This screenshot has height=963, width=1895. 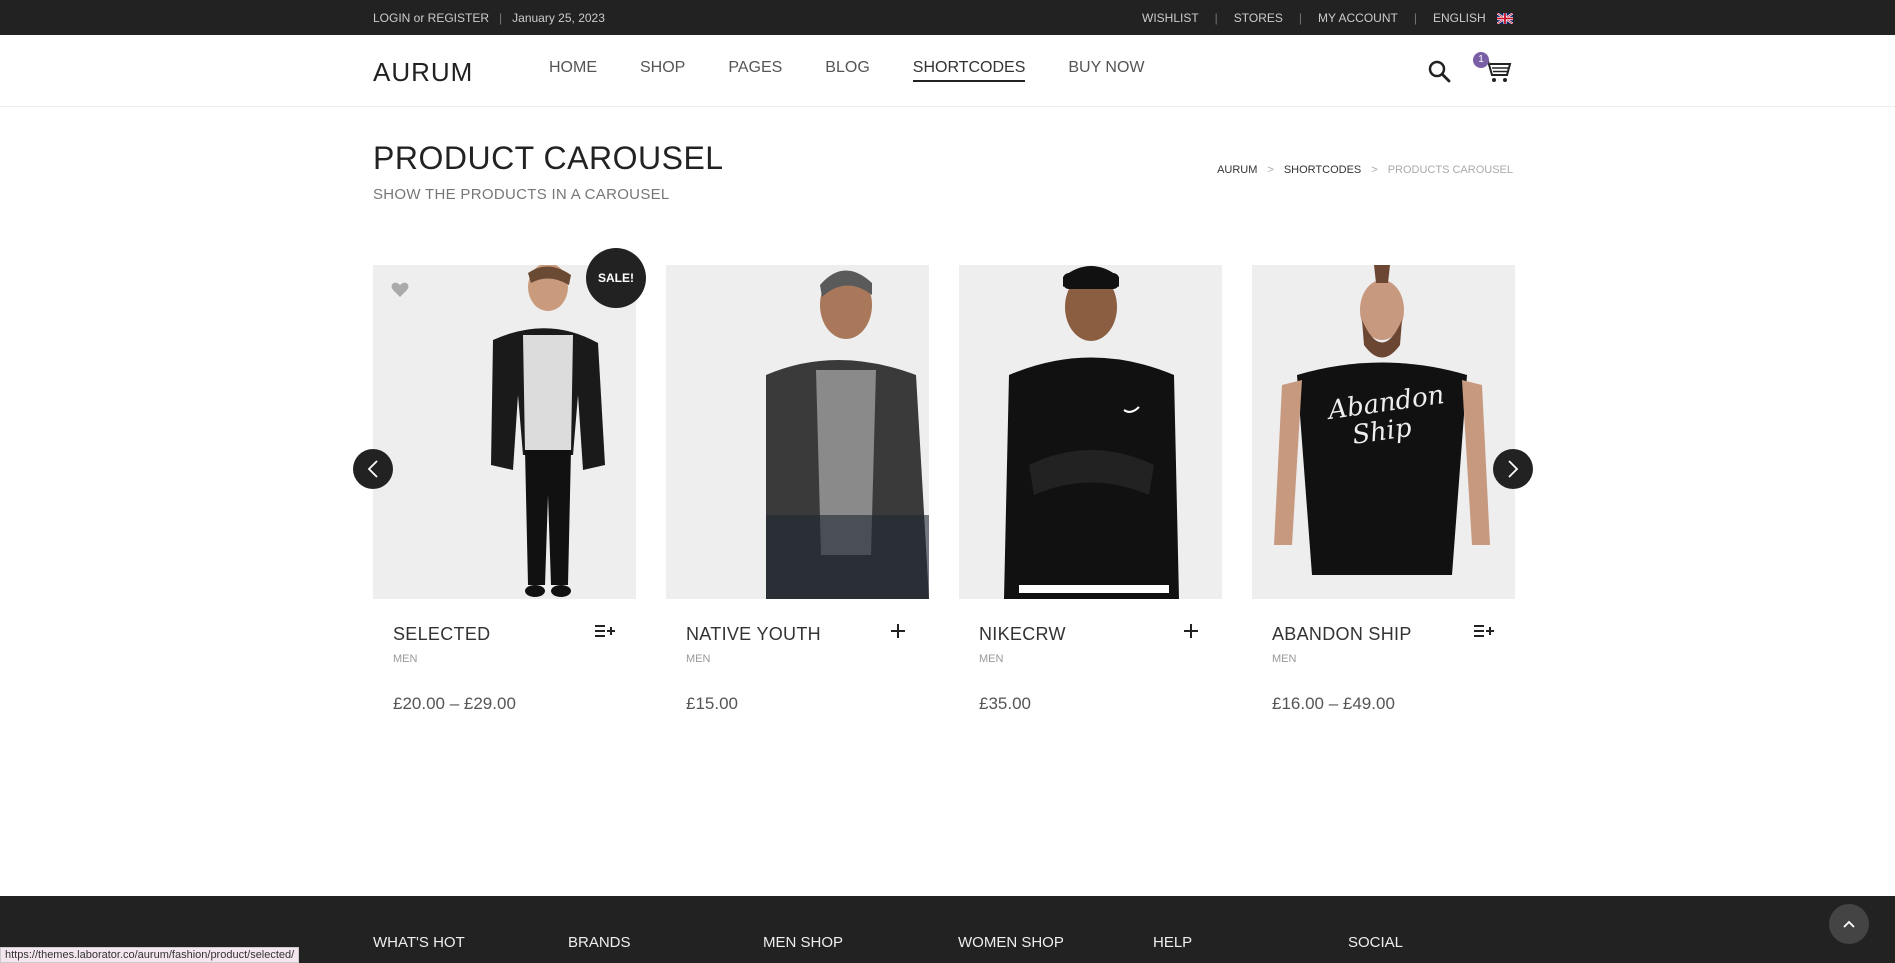 I want to click on carousel-prev-button, so click(x=373, y=469).